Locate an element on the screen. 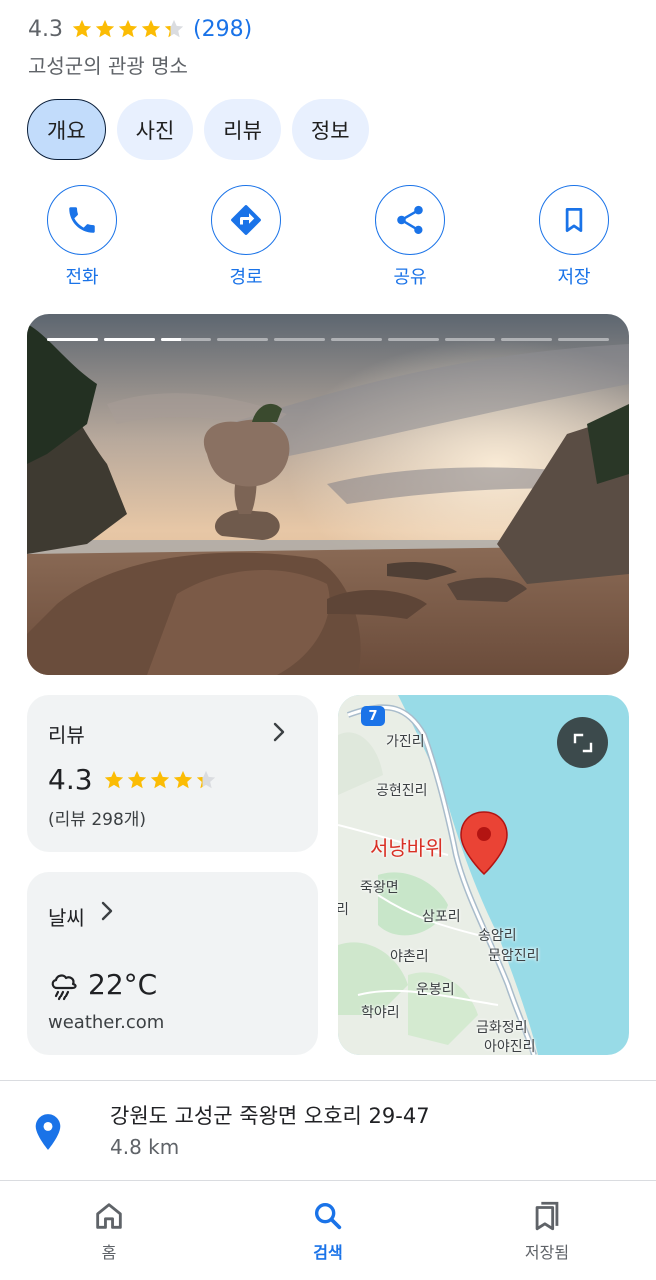 This screenshot has width=656, height=1280. search-icon is located at coordinates (328, 1216).